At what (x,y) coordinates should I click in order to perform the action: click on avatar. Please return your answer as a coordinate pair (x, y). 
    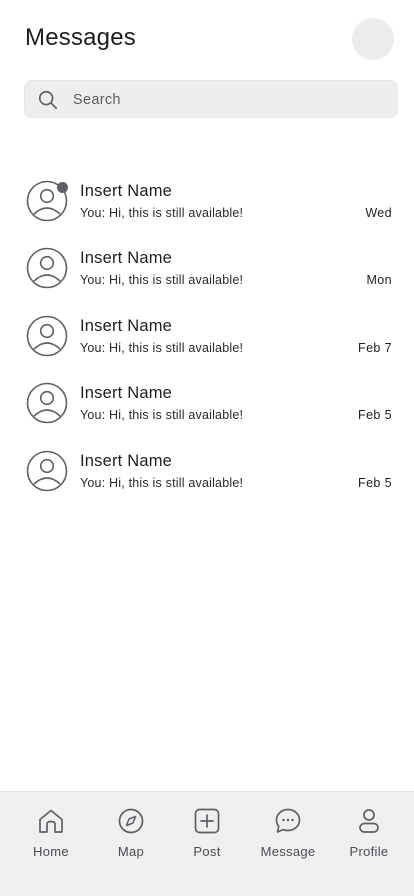
    Looking at the image, I should click on (373, 39).